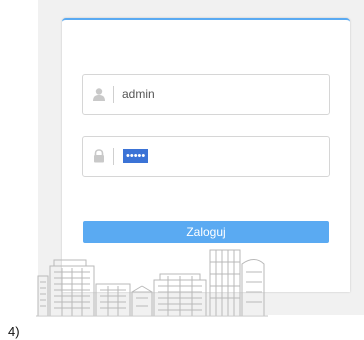 Image resolution: width=364 pixels, height=340 pixels. Describe the element at coordinates (206, 156) in the screenshot. I see `password-field: •••••` at that location.